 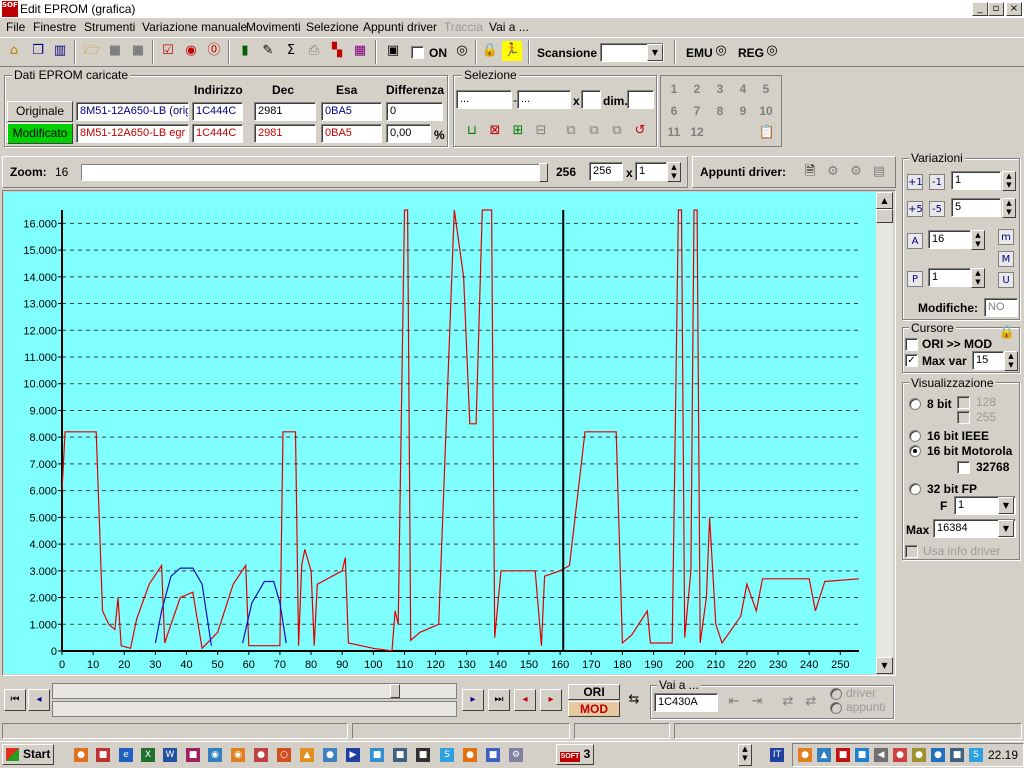 What do you see at coordinates (976, 755) in the screenshot?
I see `tray-icon: S` at bounding box center [976, 755].